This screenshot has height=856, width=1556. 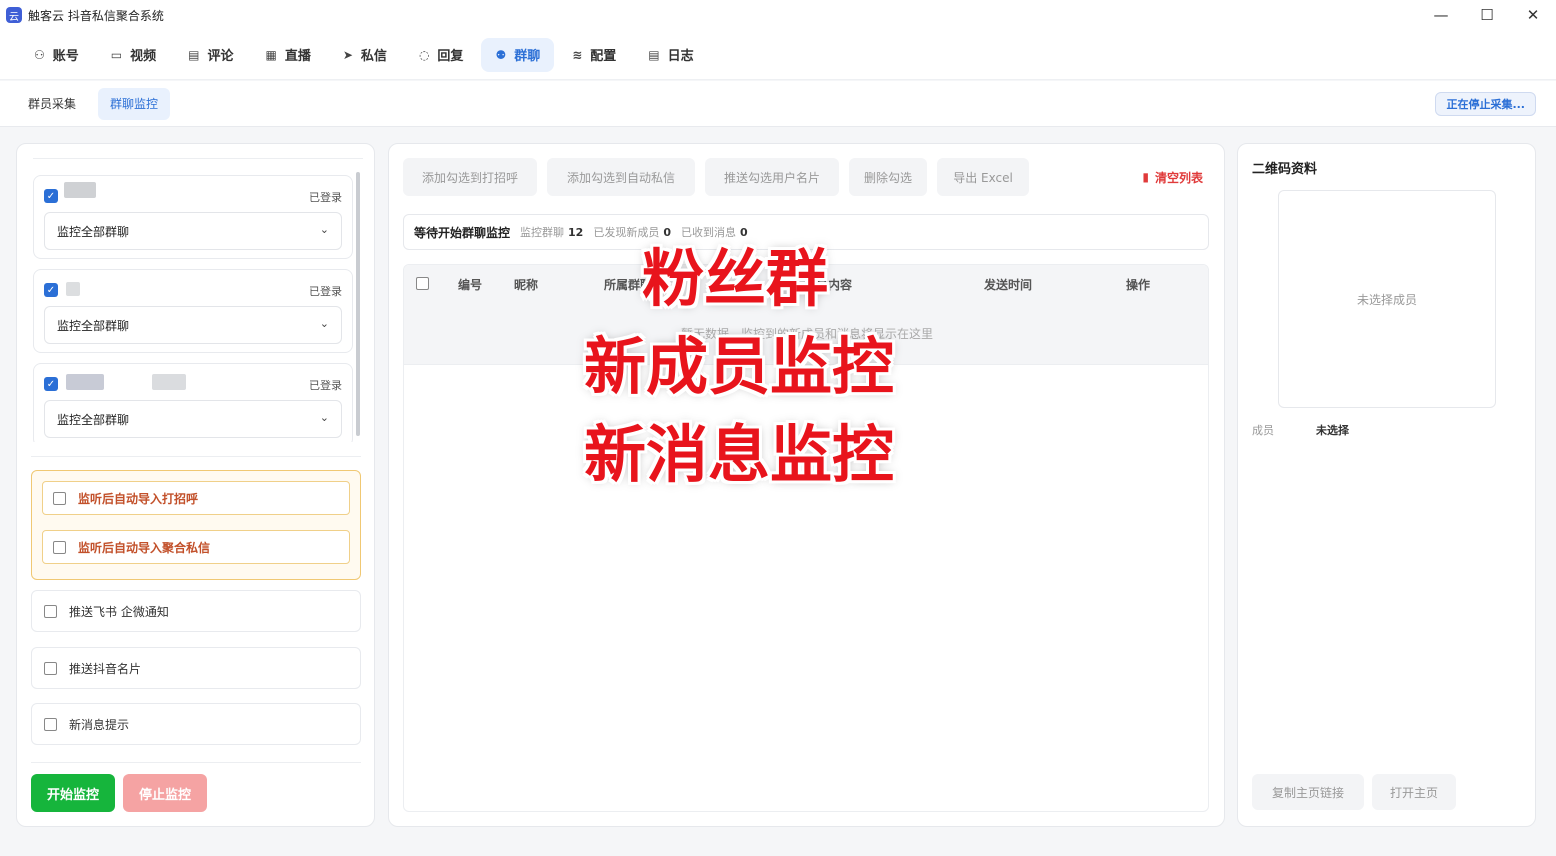 What do you see at coordinates (778, 15) in the screenshot?
I see `title-bar: 云 触客云 抖音私信聚合系统 — ☐ ✕` at bounding box center [778, 15].